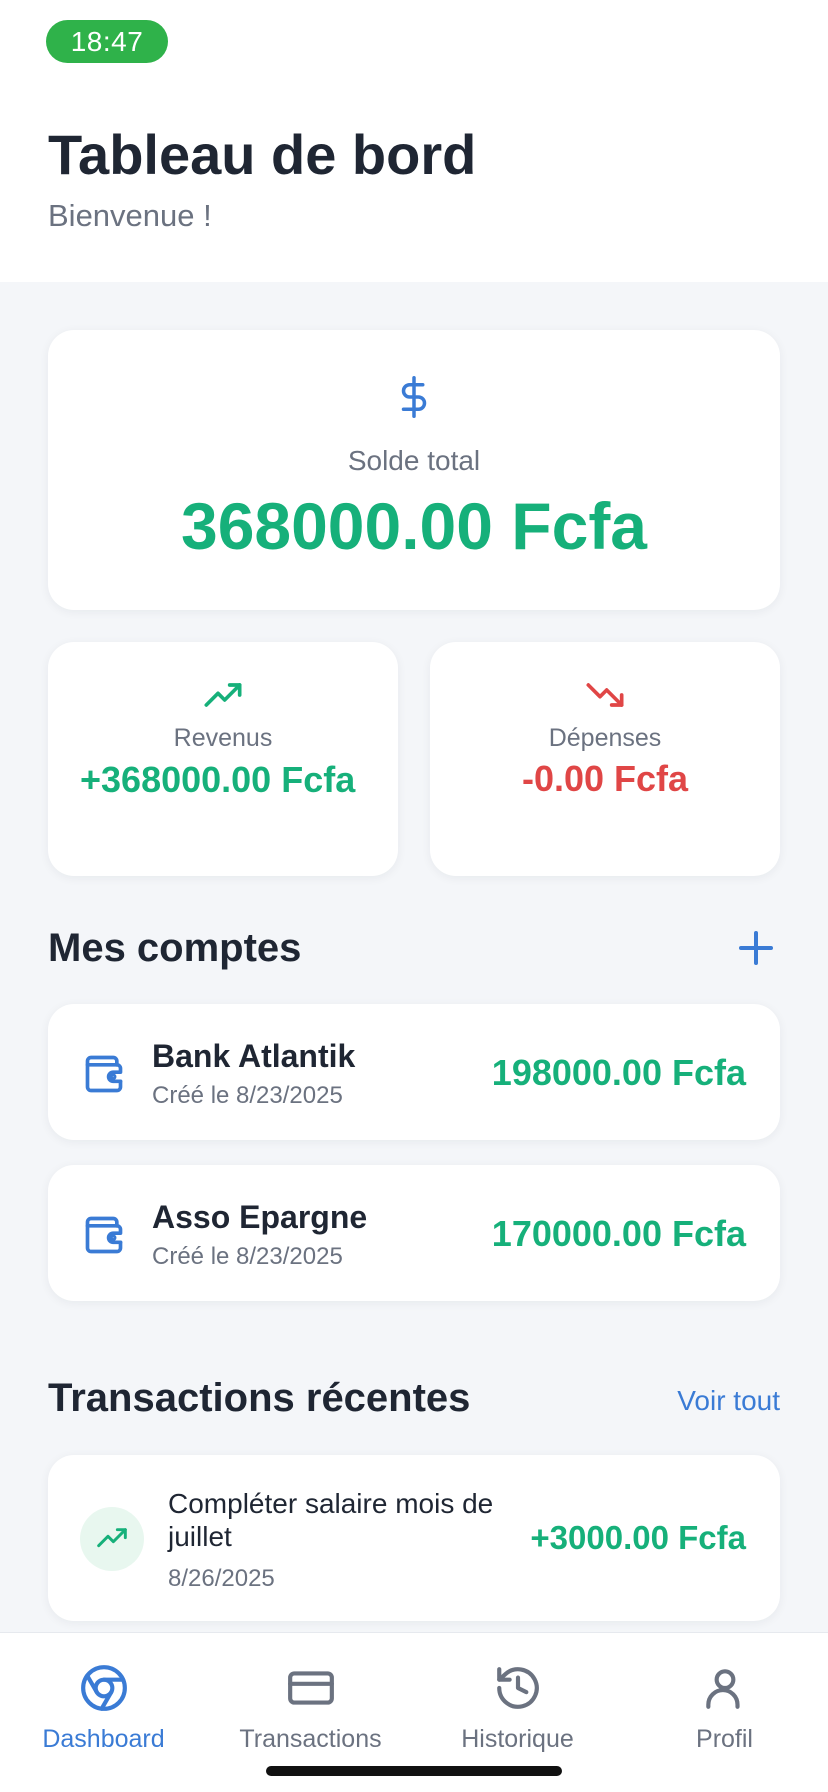  What do you see at coordinates (259, 1398) in the screenshot?
I see `transactions-section-title: Transactions récentes` at bounding box center [259, 1398].